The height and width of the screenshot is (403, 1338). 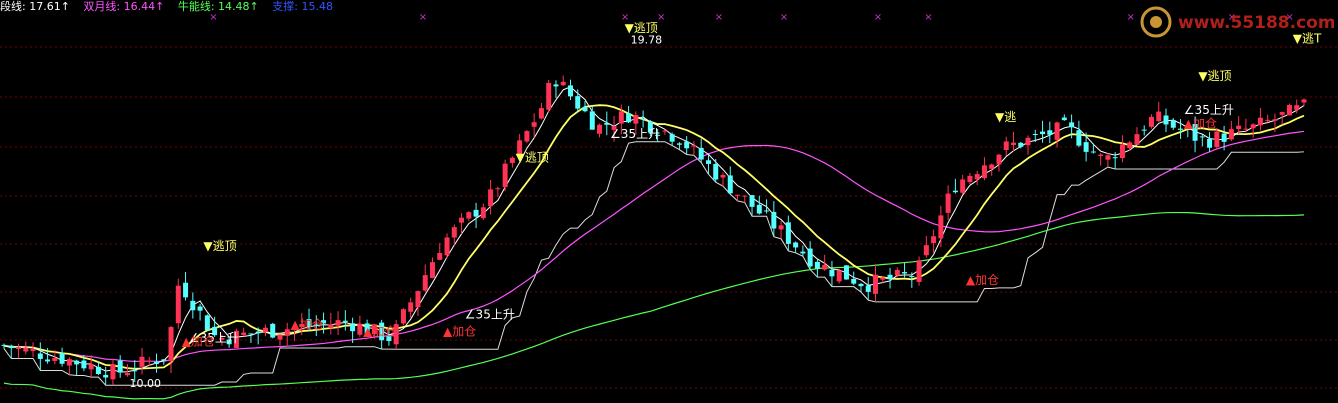 What do you see at coordinates (647, 40) in the screenshot?
I see `price-annotation: 19.78` at bounding box center [647, 40].